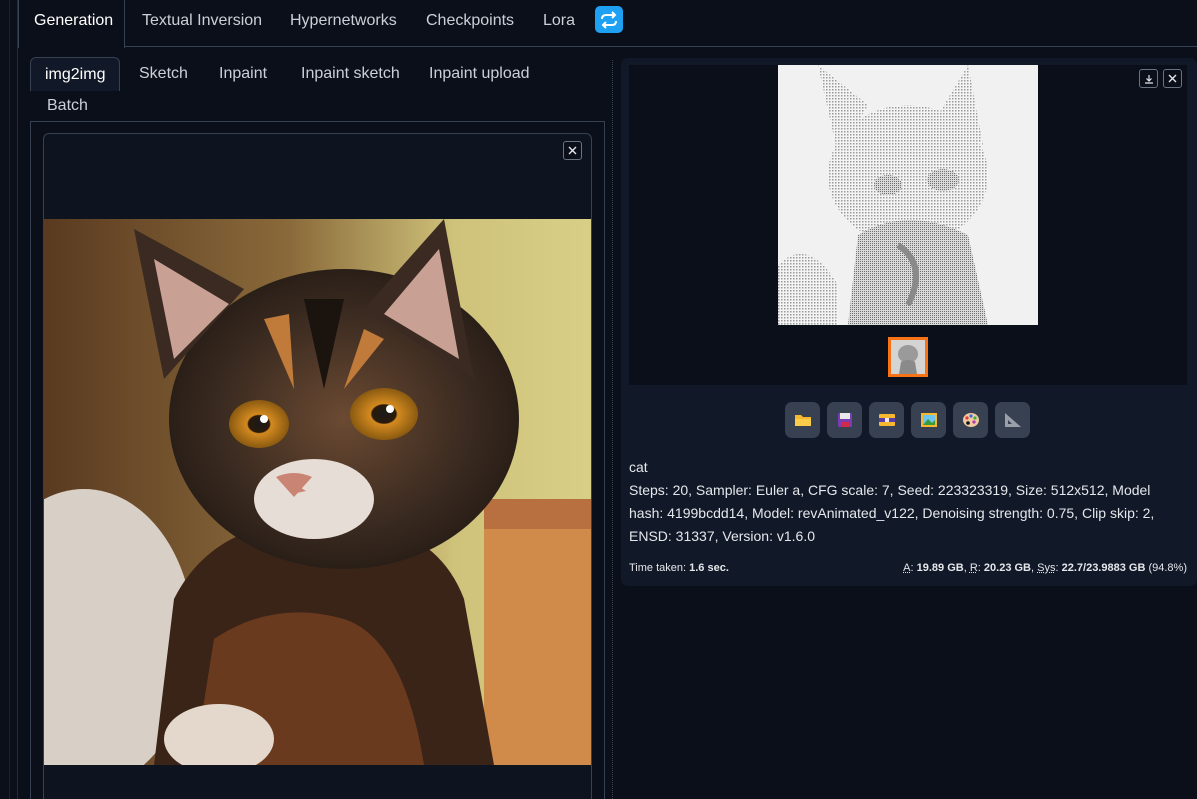  I want to click on tab-checkpoints: Checkpoints, so click(470, 23).